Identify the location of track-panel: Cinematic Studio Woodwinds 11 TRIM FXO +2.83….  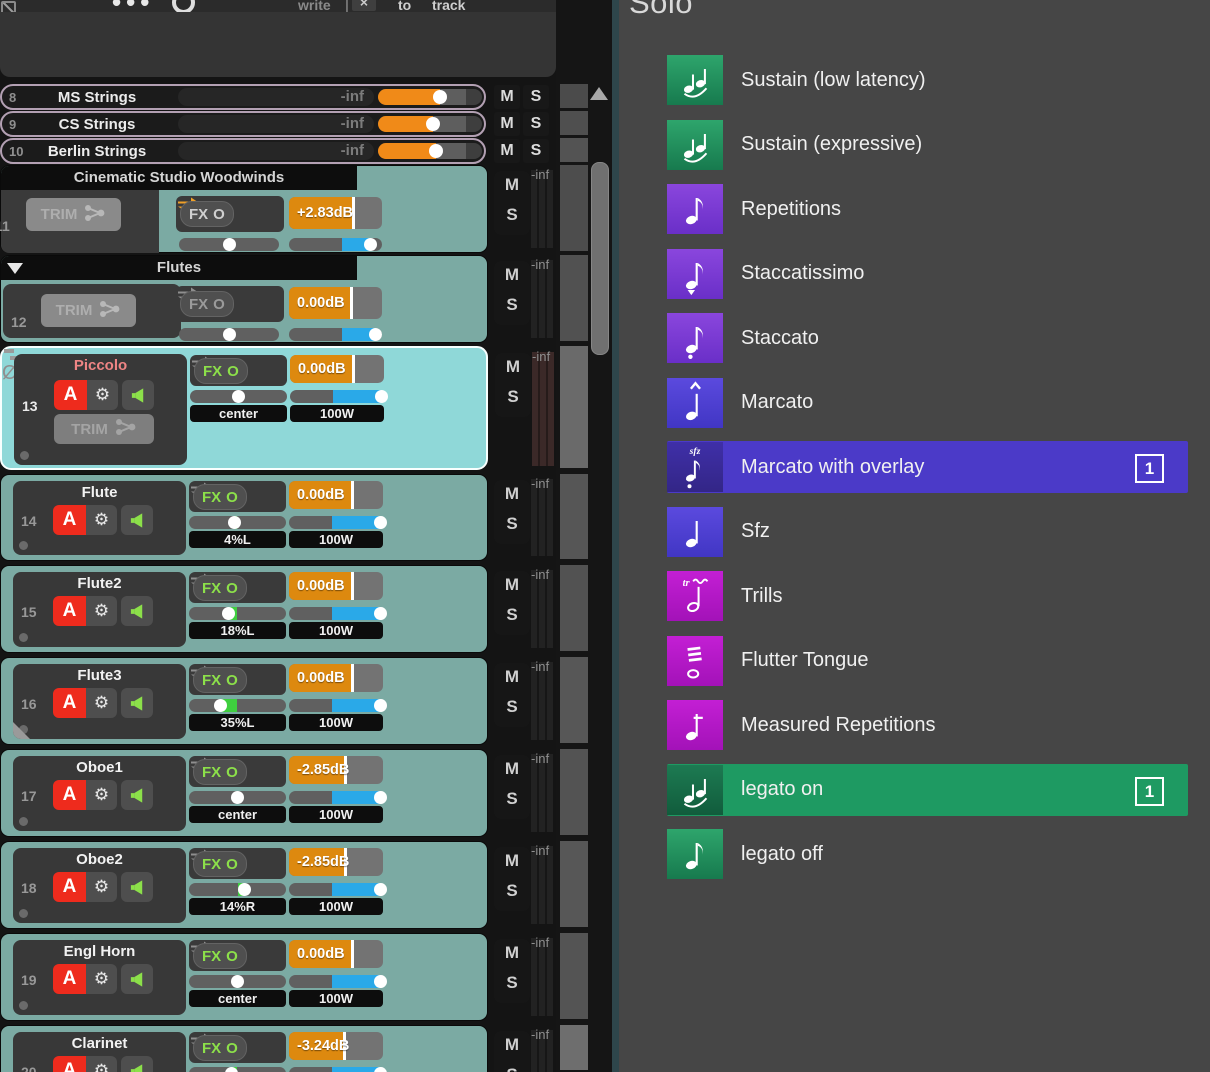
(276, 209).